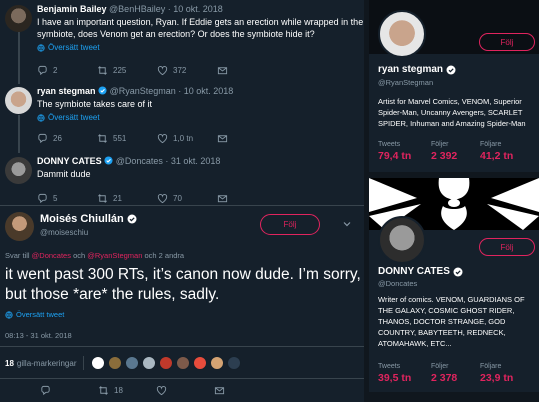 This screenshot has height=402, width=539. Describe the element at coordinates (55, 70) in the screenshot. I see `reply-count: 2` at that location.